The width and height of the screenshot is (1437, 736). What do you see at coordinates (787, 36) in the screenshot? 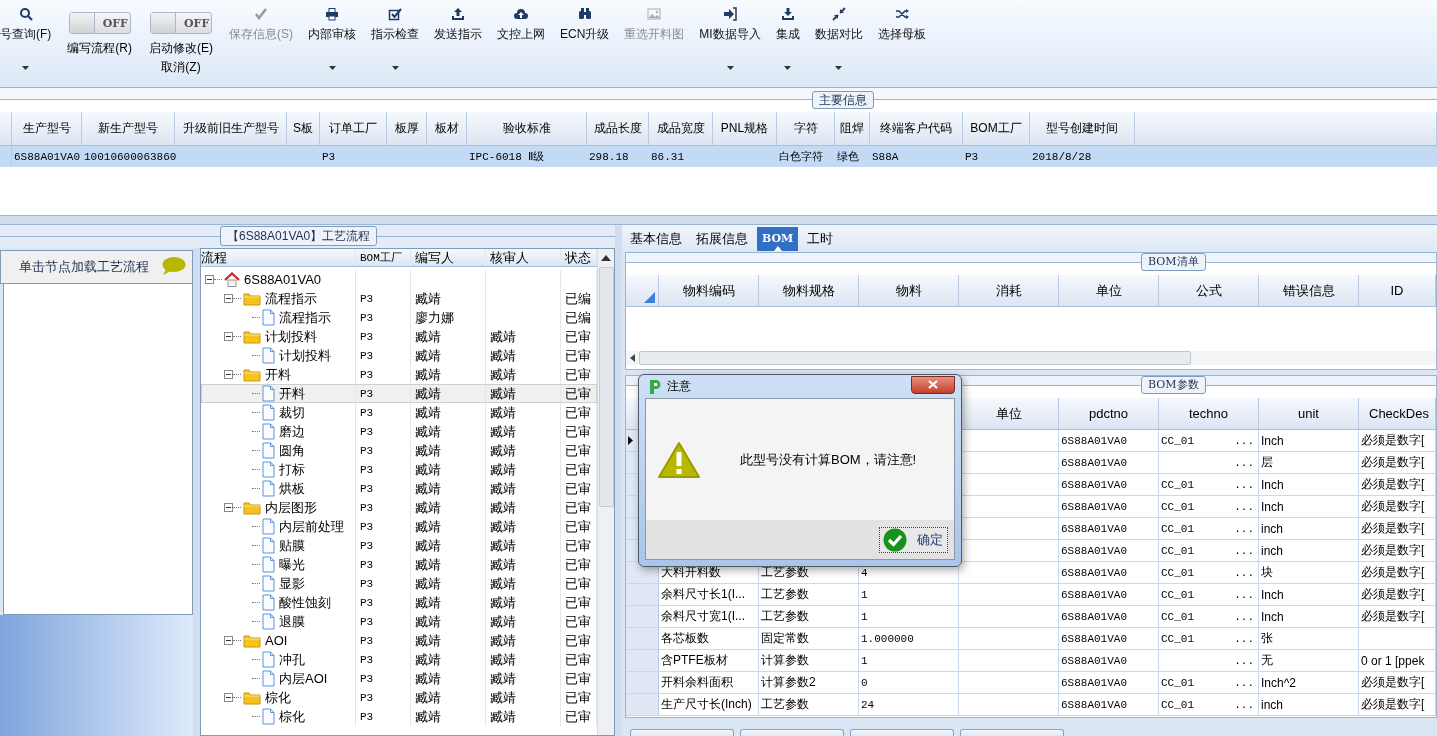
I see `toolbar-button: 集成` at bounding box center [787, 36].